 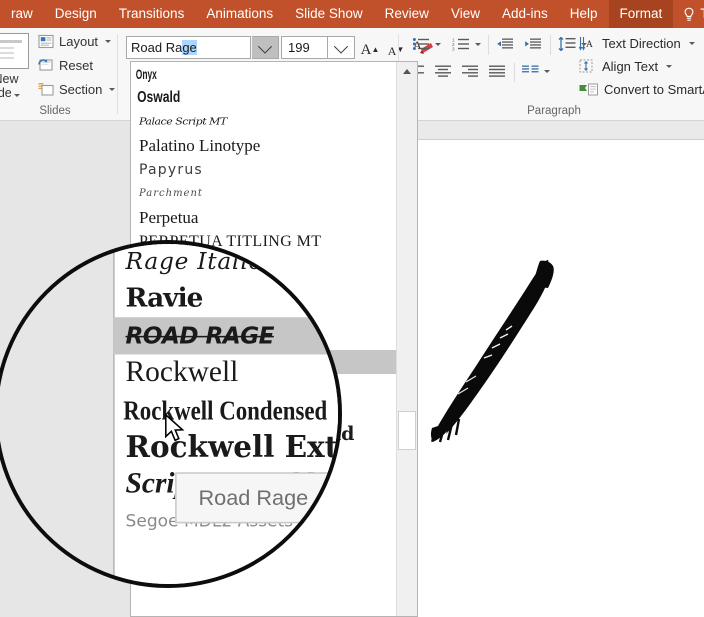 I want to click on new-slide-button: ✦ New lide, so click(x=17, y=68).